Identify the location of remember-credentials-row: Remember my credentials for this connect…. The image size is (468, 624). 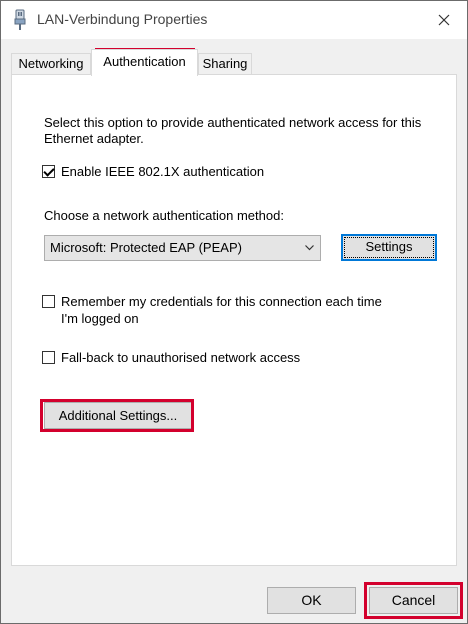
(222, 310).